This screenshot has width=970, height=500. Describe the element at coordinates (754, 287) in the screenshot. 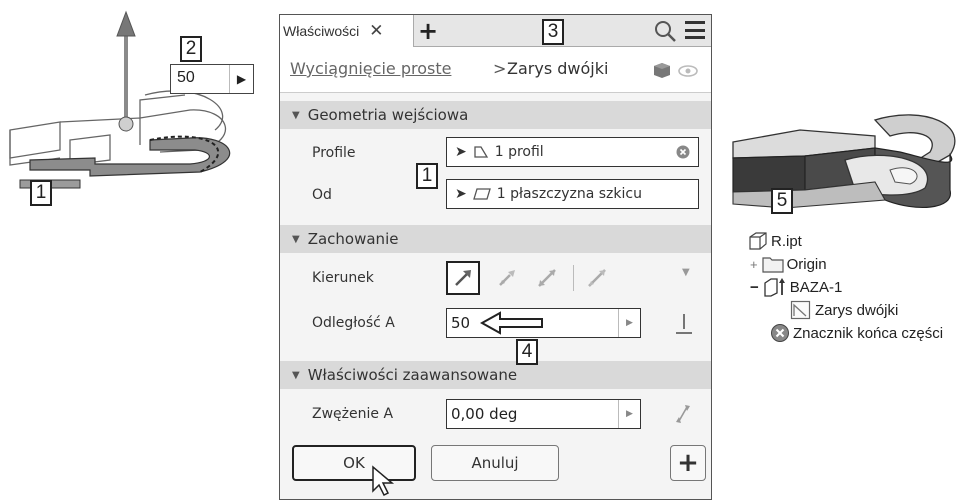

I see `collapse-minus-icon: −` at that location.